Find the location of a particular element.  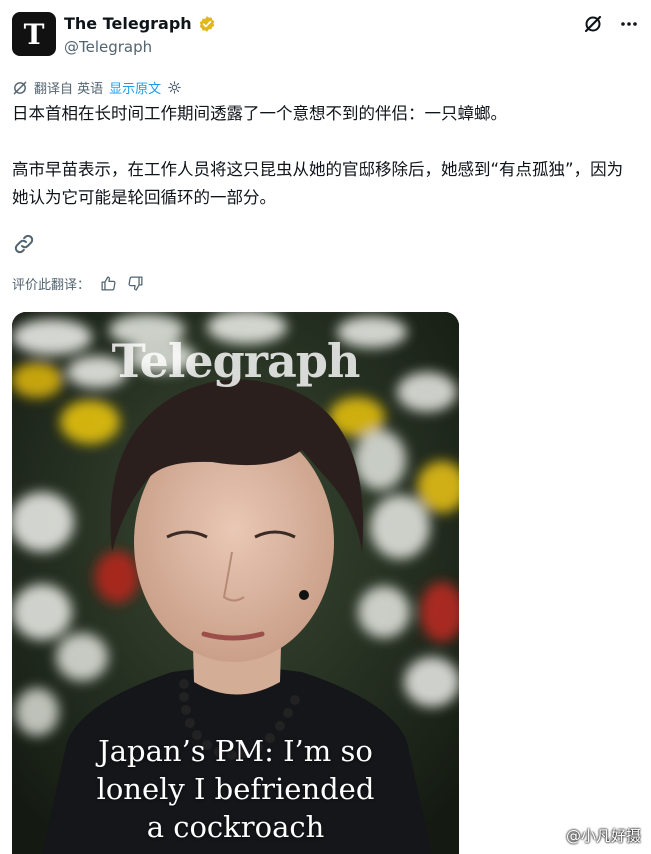

media-headline-line: Japan’s PM: I’m so is located at coordinates (235, 751).